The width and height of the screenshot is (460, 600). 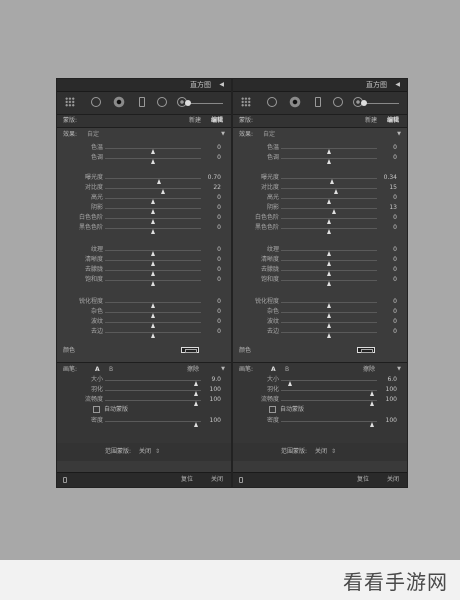 I want to click on brush-feather-row: 羽化 100, so click(x=144, y=391).